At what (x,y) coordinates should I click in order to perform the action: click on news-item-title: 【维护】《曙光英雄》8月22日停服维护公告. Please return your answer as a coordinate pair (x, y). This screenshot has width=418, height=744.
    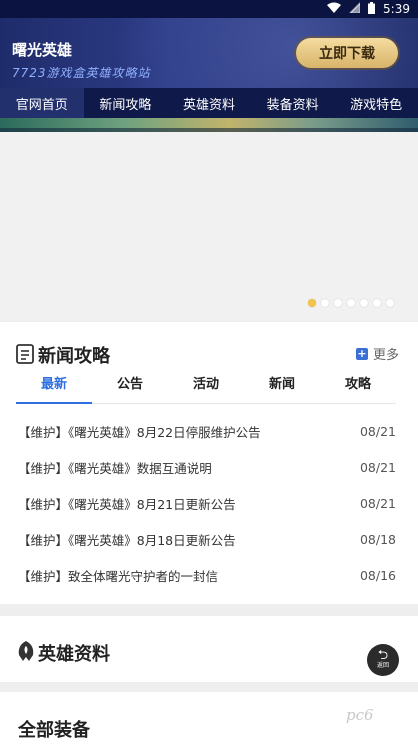
    Looking at the image, I should click on (139, 431).